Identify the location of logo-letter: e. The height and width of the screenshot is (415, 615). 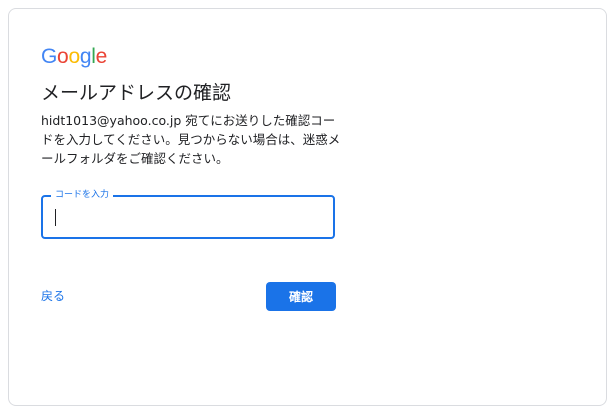
(101, 56).